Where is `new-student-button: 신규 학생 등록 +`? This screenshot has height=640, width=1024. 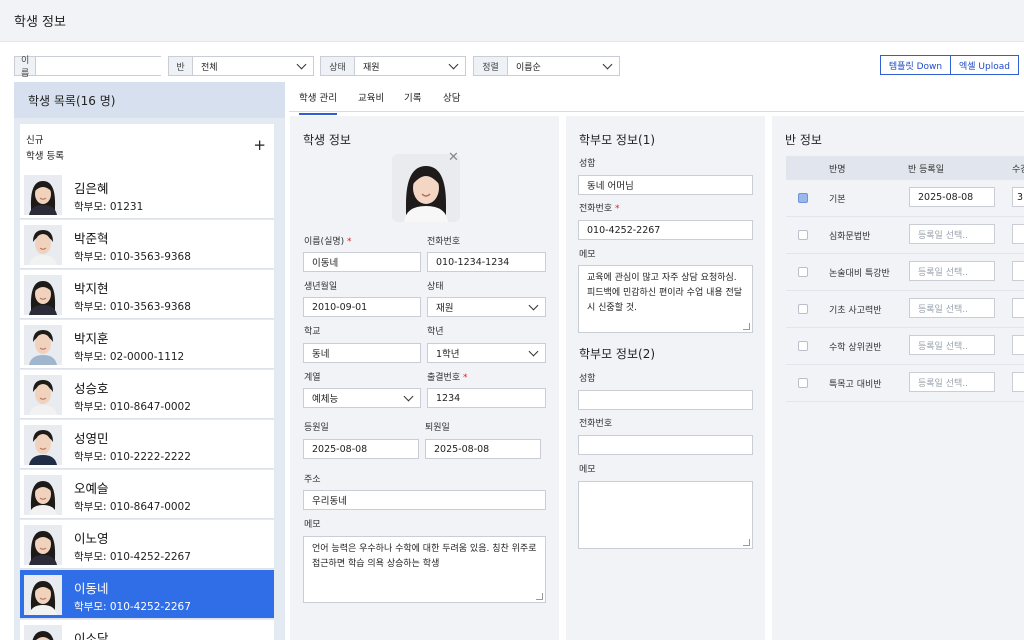 new-student-button: 신규 학생 등록 + is located at coordinates (147, 147).